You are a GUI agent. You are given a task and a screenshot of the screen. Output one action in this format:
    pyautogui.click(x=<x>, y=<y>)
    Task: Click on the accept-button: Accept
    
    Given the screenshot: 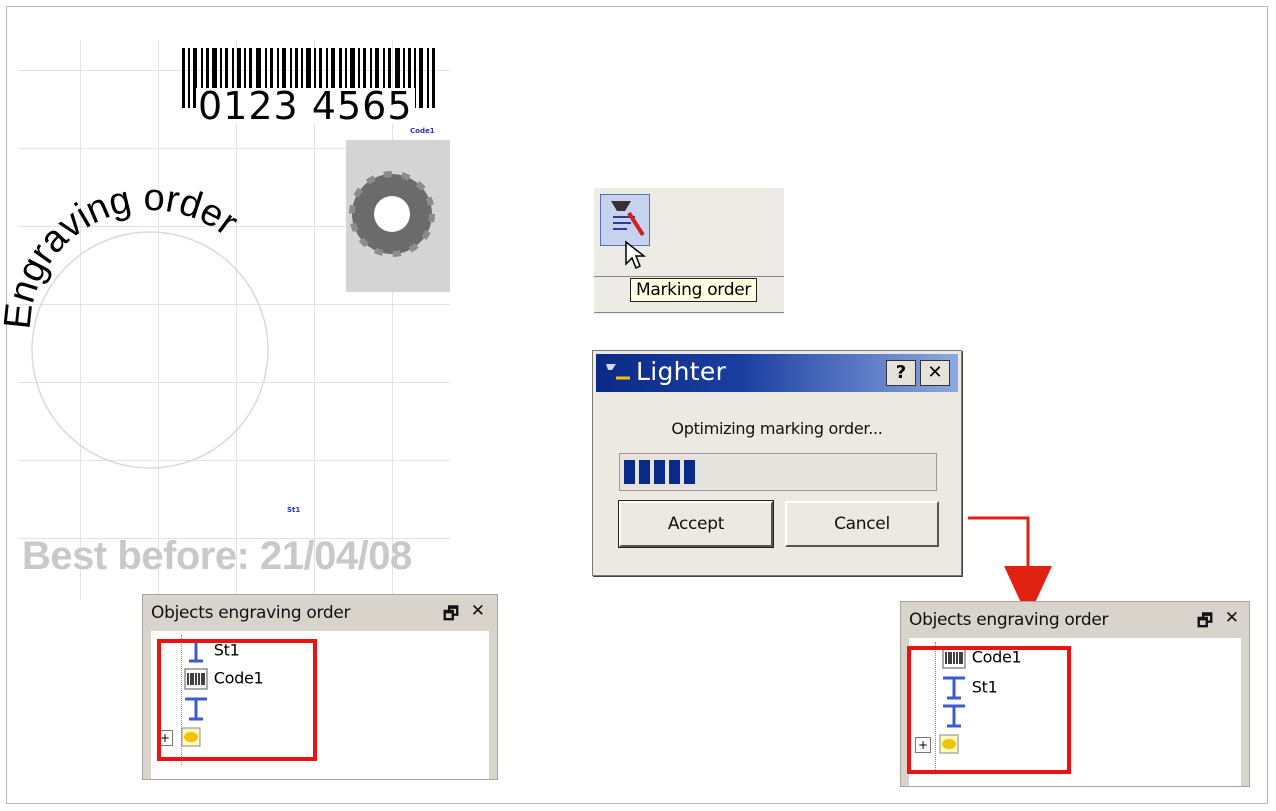 What is the action you would take?
    pyautogui.click(x=696, y=524)
    